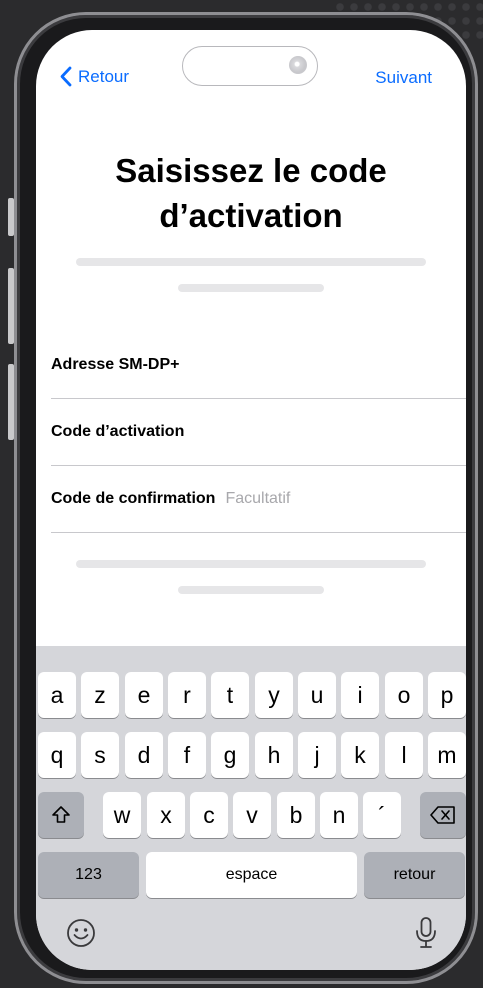 This screenshot has height=988, width=483. Describe the element at coordinates (209, 815) in the screenshot. I see `key-c: c` at that location.